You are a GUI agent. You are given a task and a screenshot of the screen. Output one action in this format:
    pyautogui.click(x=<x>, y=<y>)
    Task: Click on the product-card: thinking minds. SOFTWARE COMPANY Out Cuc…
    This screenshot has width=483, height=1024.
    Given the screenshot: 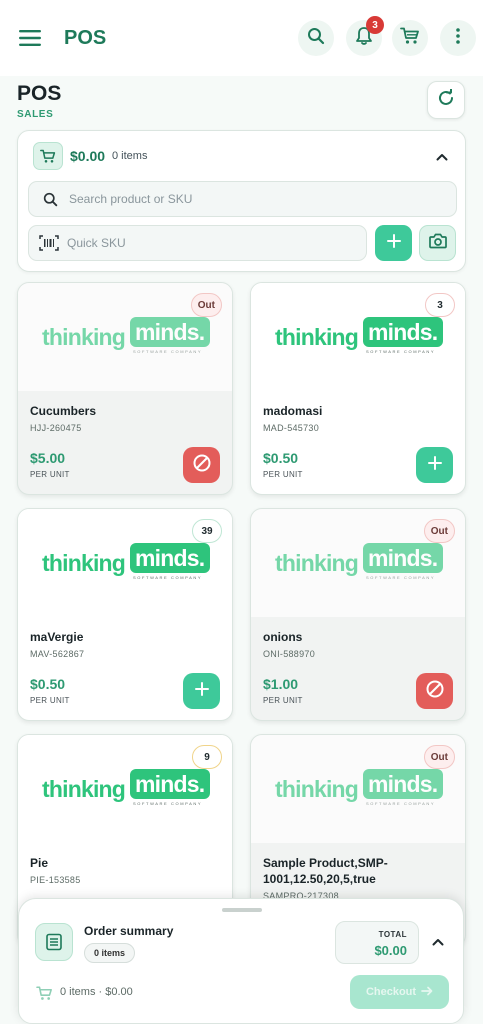 What is the action you would take?
    pyautogui.click(x=125, y=388)
    